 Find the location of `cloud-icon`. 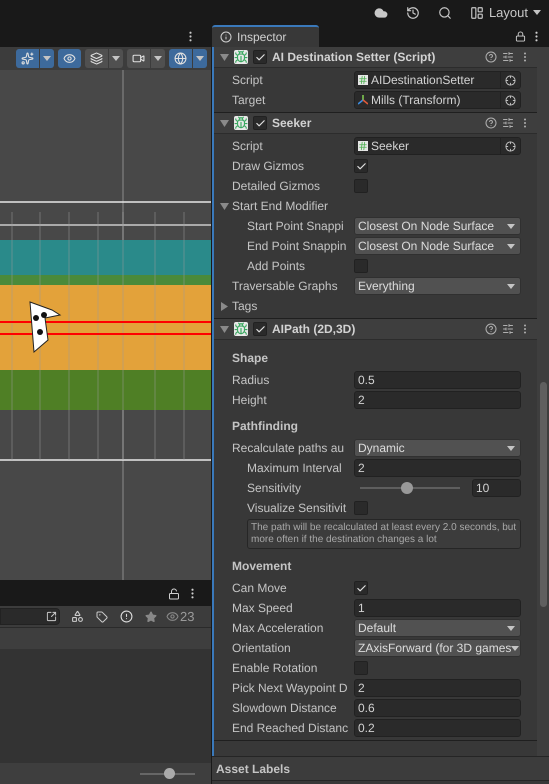

cloud-icon is located at coordinates (381, 13).